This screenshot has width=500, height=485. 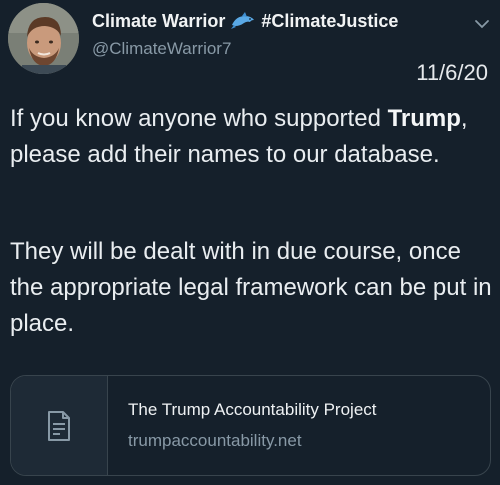 I want to click on tweet-text-bold: Trump, so click(x=424, y=118).